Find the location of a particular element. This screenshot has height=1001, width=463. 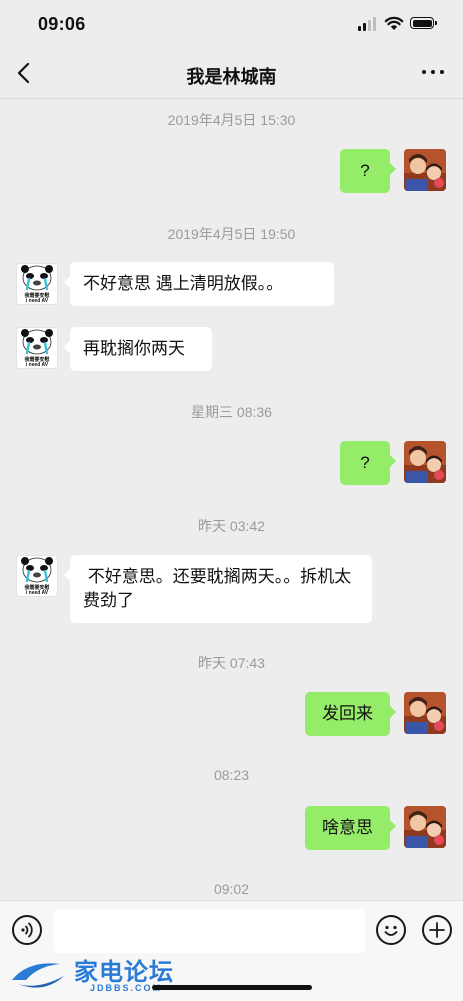

timestamp: 08:23 is located at coordinates (231, 775).